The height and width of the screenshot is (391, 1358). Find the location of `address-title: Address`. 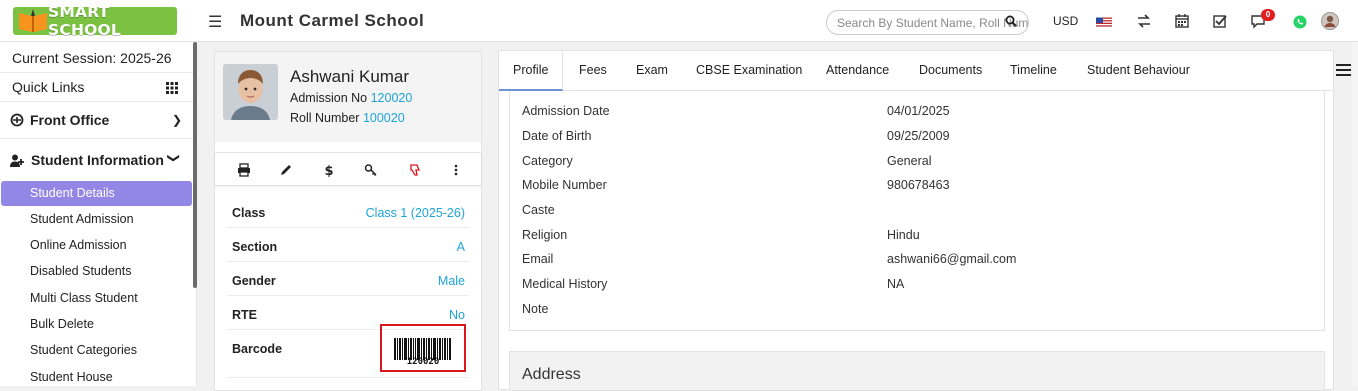

address-title: Address is located at coordinates (551, 374).